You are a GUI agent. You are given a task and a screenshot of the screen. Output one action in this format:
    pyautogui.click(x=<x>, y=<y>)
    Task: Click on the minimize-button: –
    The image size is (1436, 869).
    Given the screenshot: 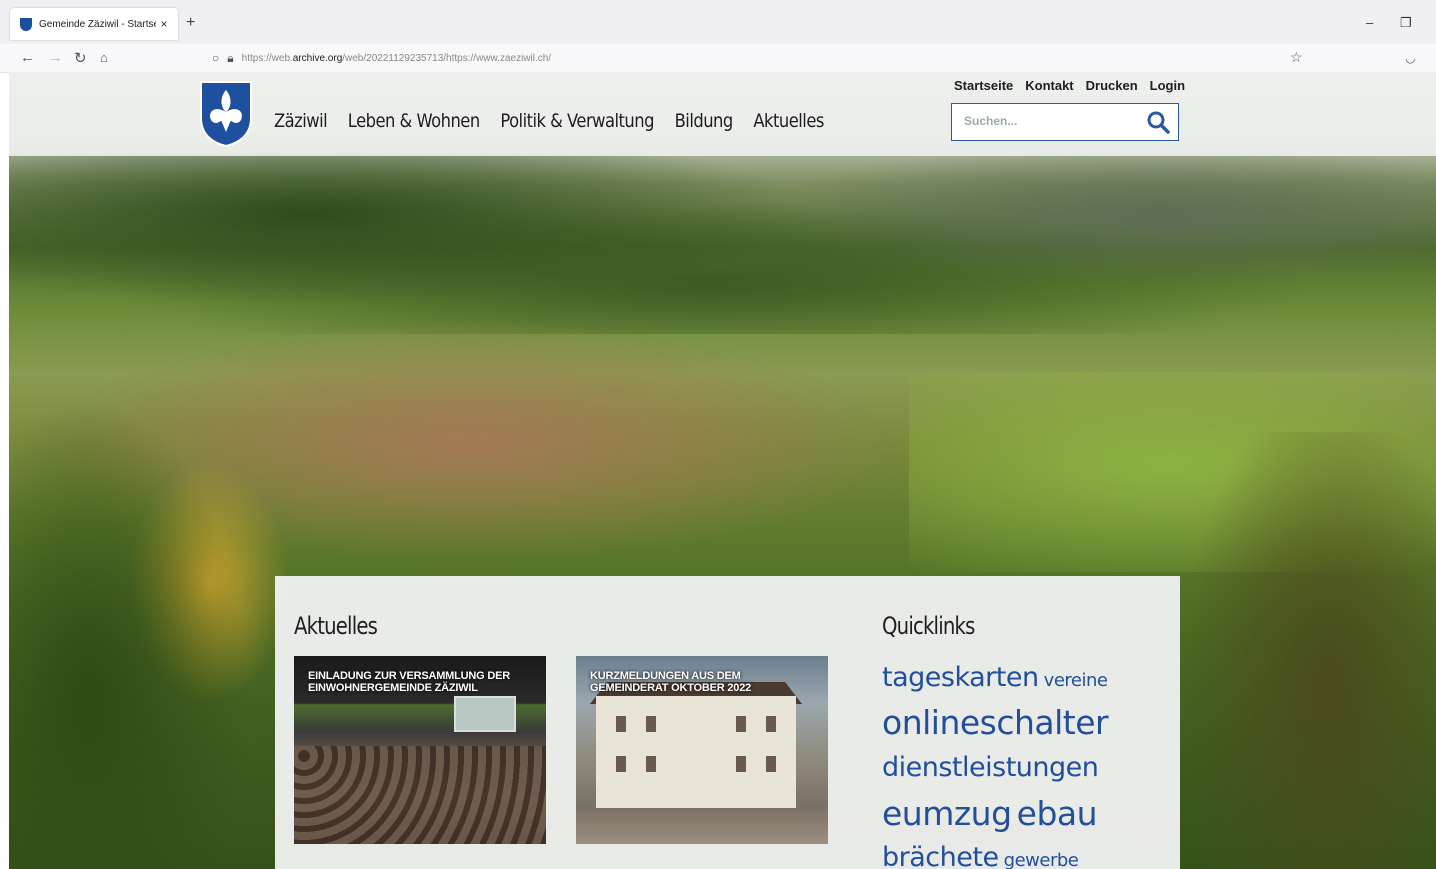 What is the action you would take?
    pyautogui.click(x=1369, y=22)
    